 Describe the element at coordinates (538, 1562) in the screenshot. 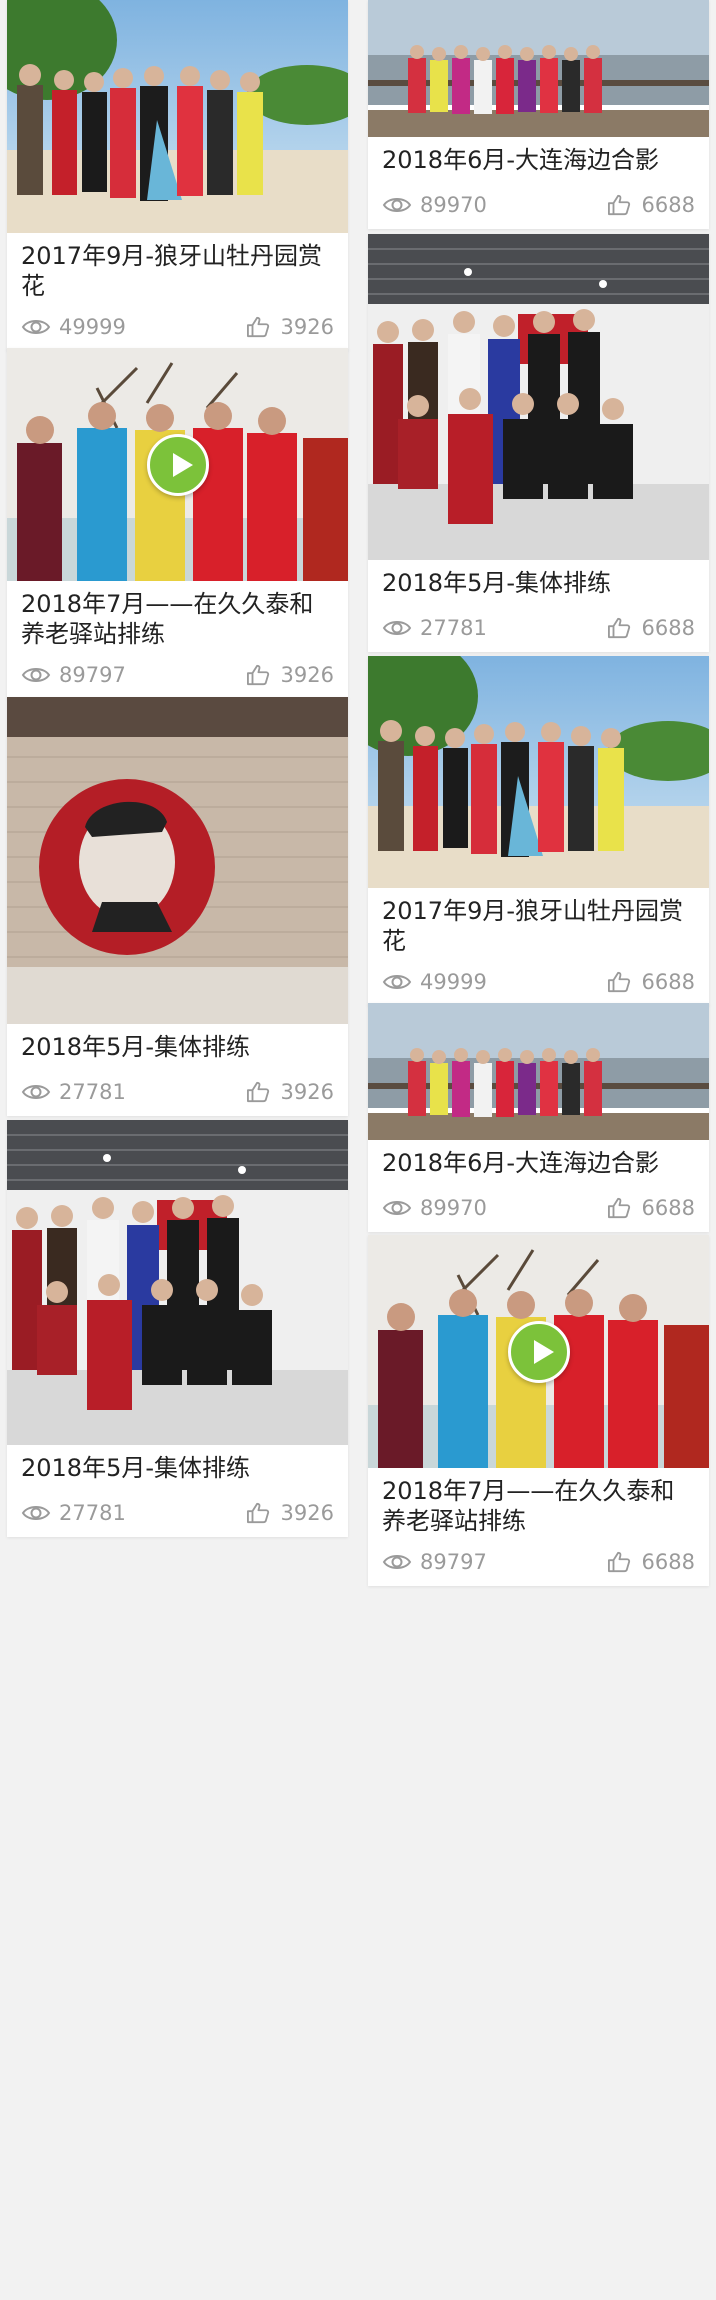

I see `card-stats: 89797 6688` at that location.